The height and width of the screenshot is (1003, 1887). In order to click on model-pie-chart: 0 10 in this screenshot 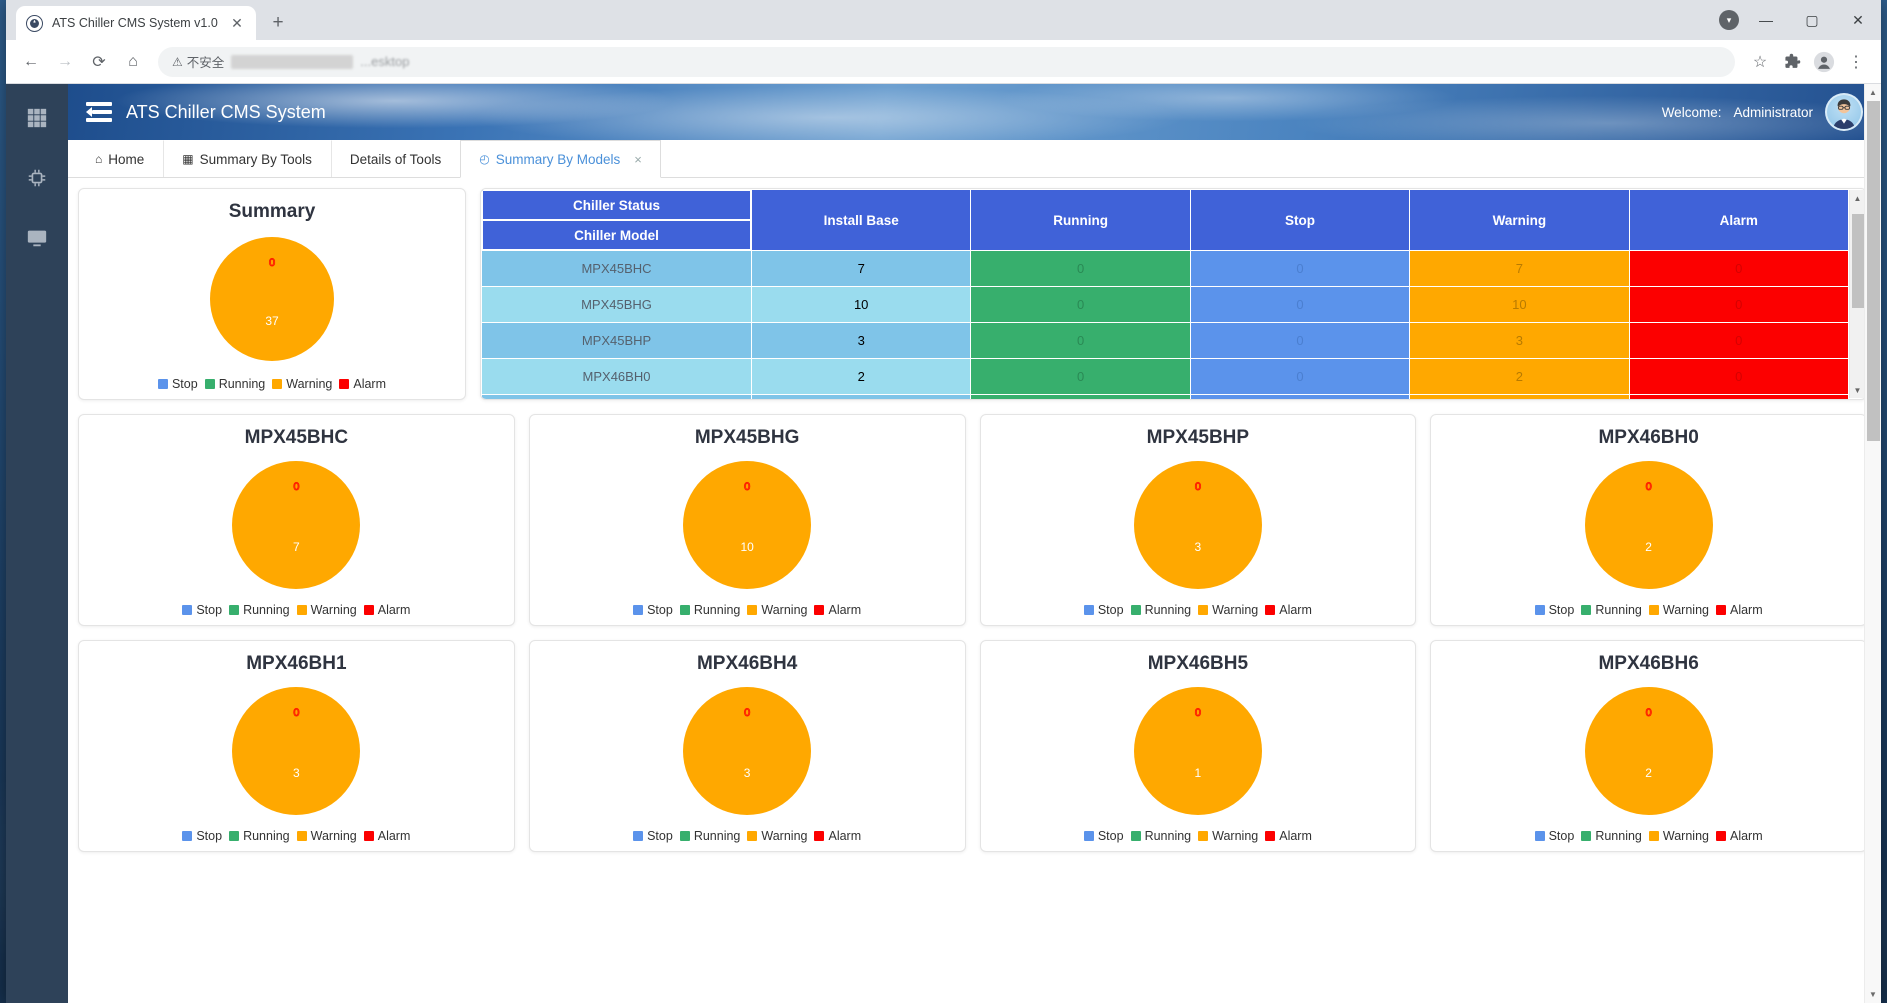, I will do `click(747, 525)`.